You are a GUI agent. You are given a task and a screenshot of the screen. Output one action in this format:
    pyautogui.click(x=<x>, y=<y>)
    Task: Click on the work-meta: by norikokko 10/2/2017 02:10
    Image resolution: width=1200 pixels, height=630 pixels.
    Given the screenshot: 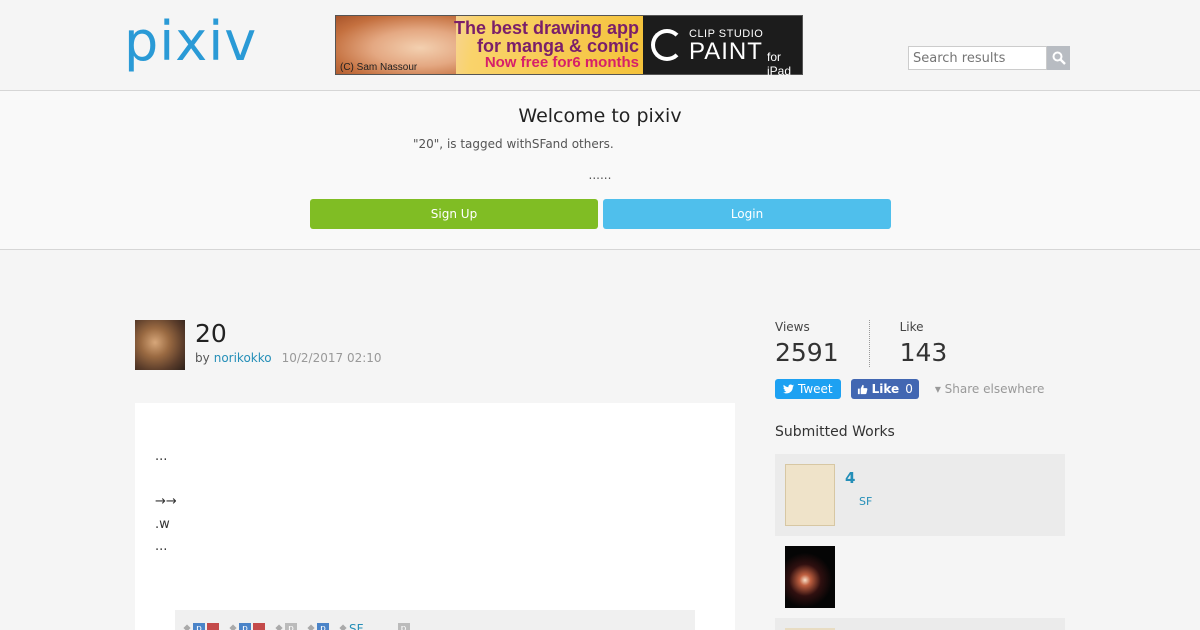 What is the action you would take?
    pyautogui.click(x=288, y=358)
    